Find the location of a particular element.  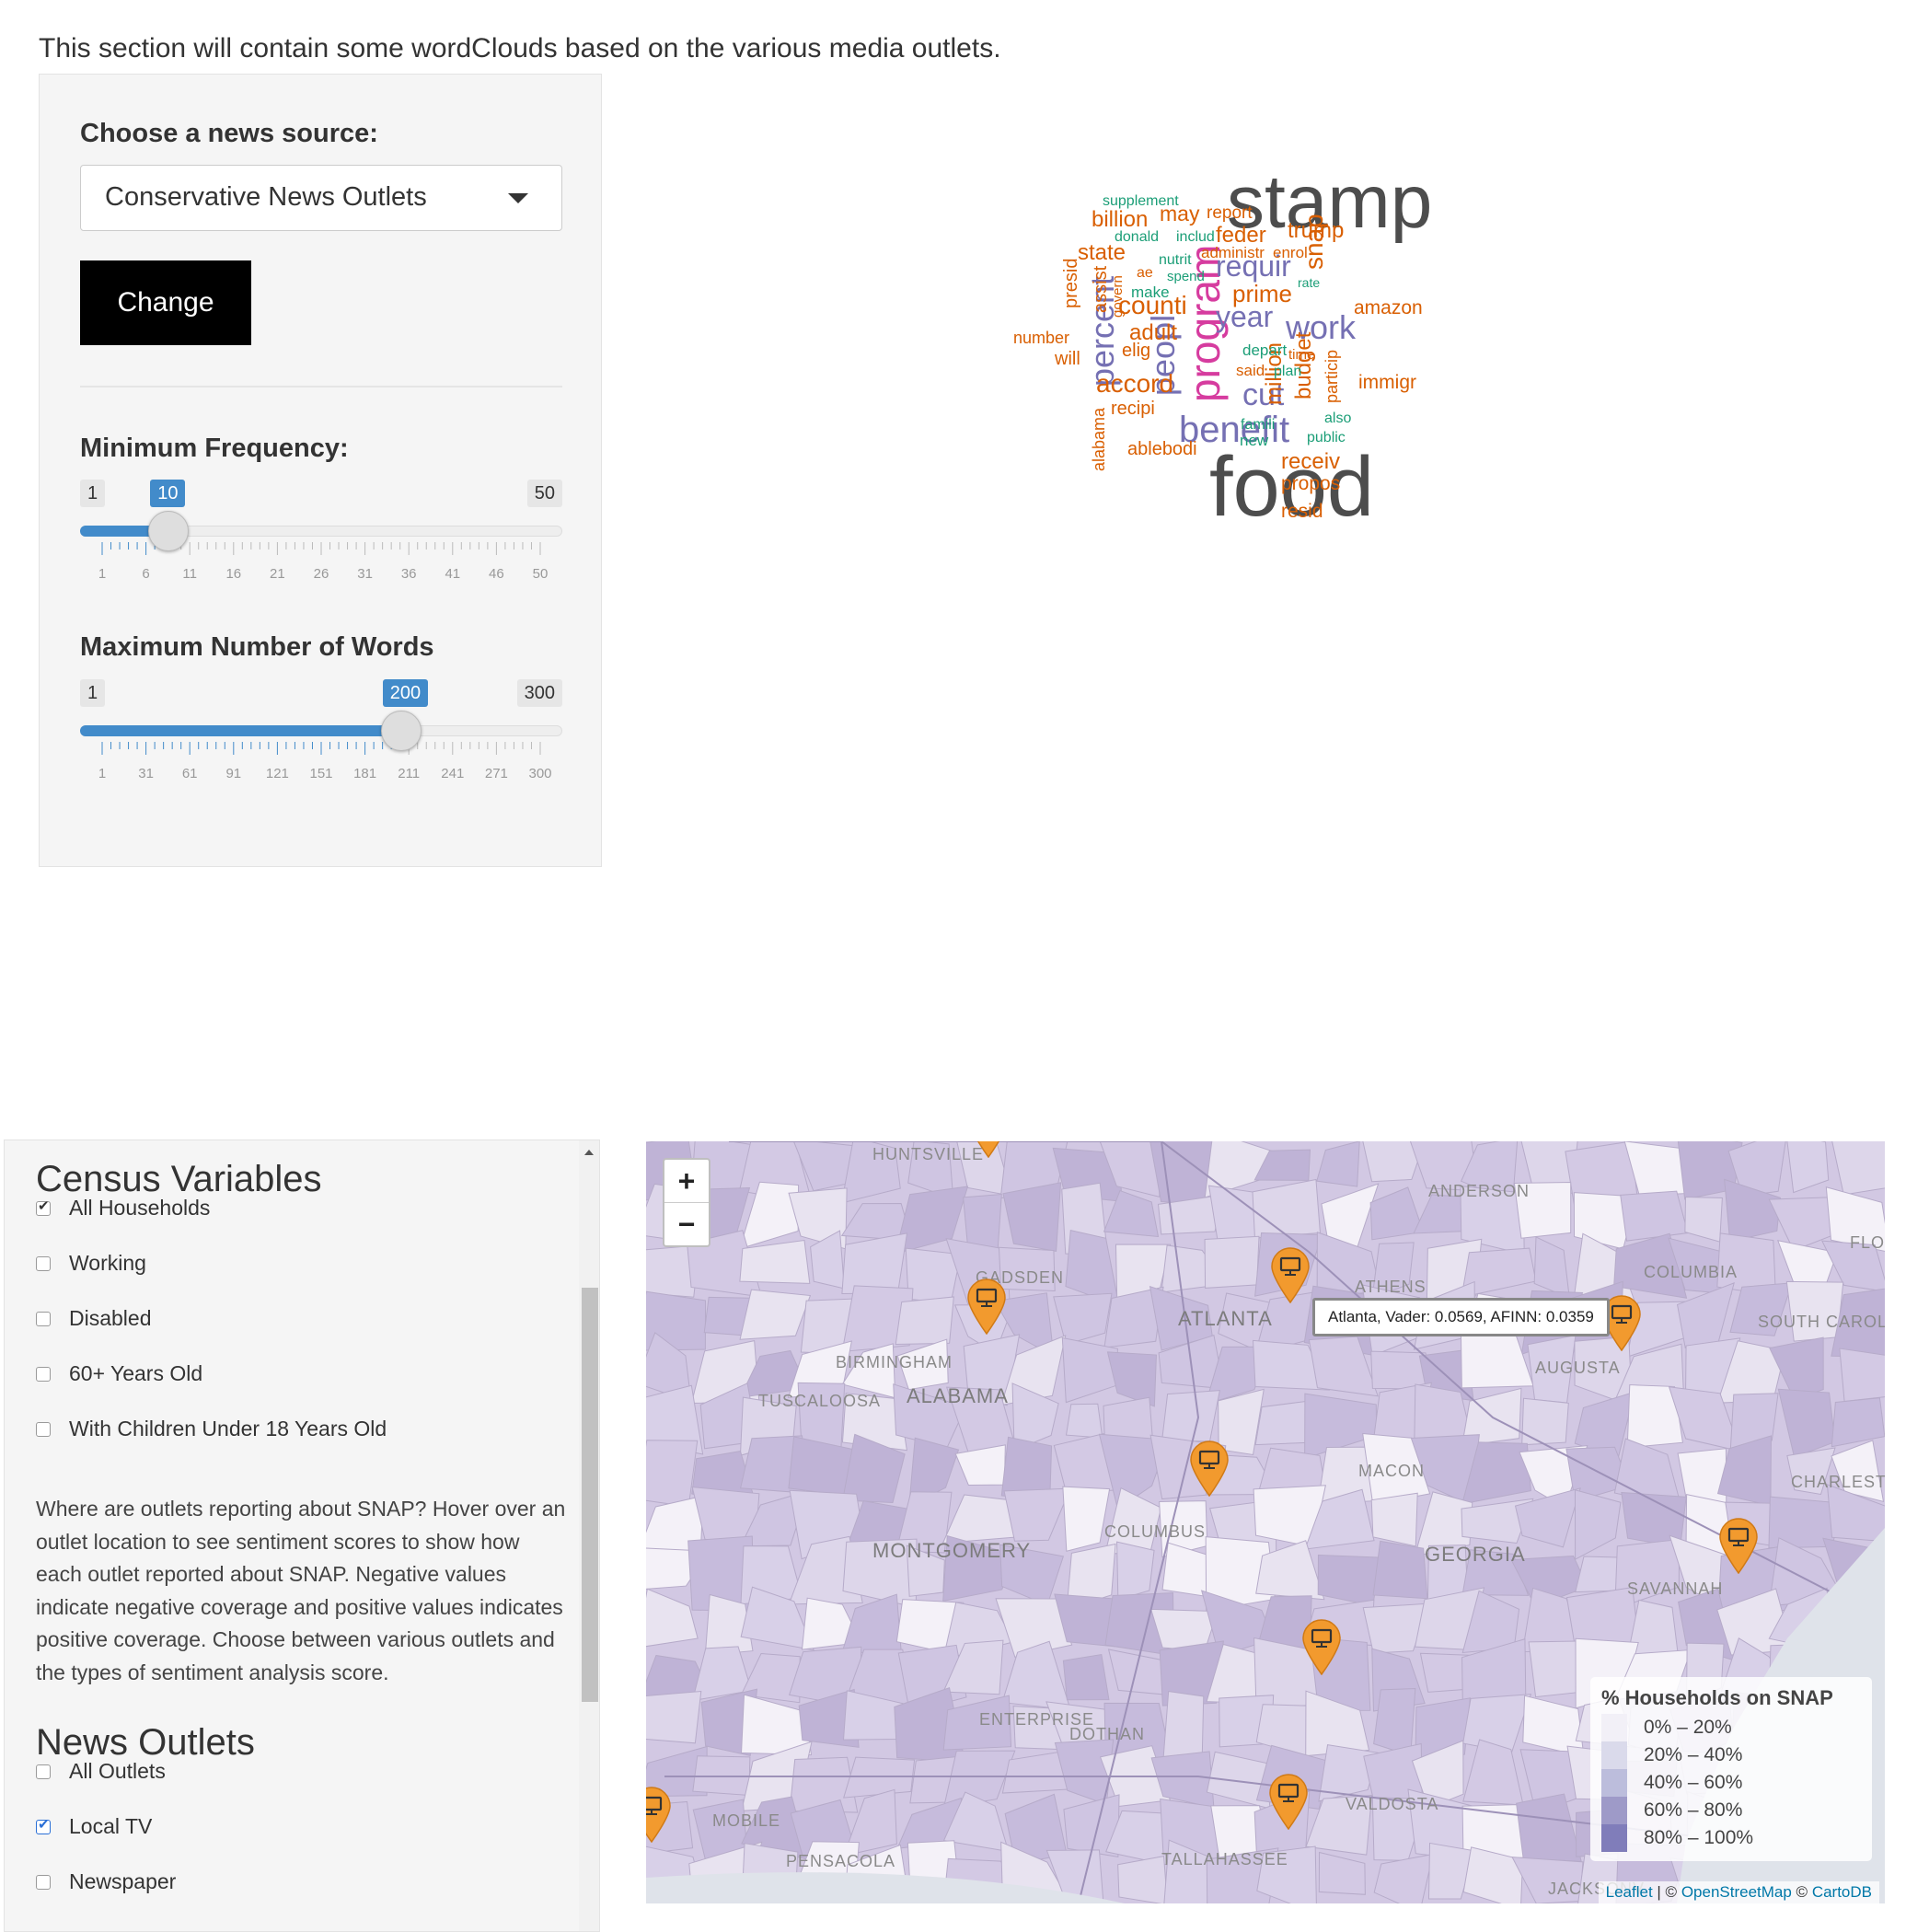

zoom-in-button: + is located at coordinates (687, 1182).